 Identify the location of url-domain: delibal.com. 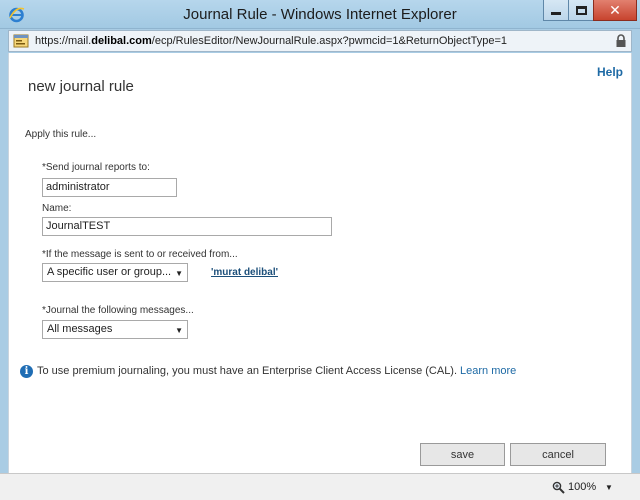
(121, 41).